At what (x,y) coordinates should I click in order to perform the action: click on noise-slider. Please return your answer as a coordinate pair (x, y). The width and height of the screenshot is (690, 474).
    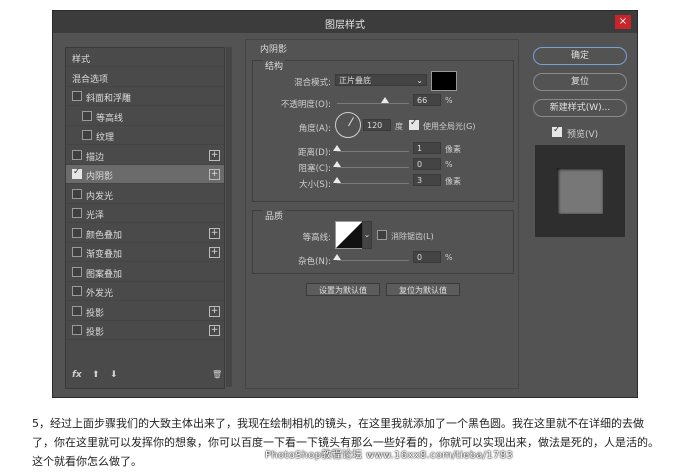
    Looking at the image, I should click on (373, 260).